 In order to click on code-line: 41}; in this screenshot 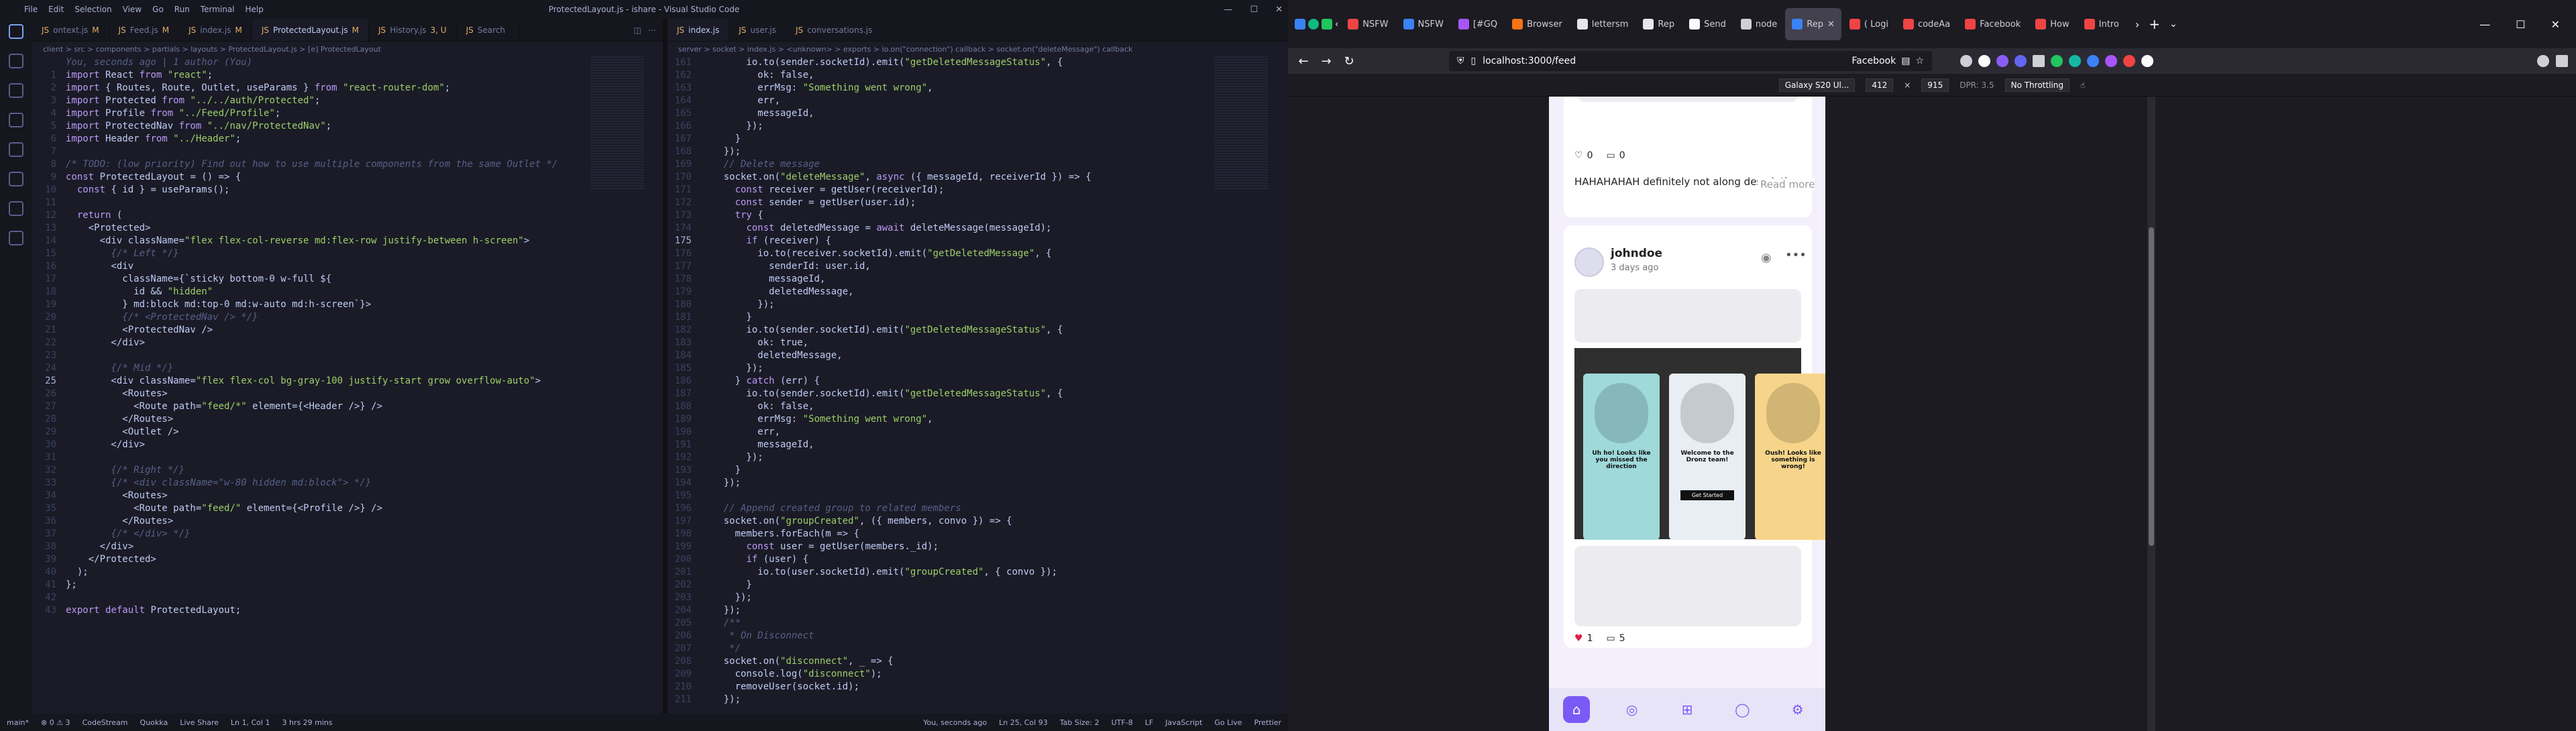, I will do `click(347, 585)`.